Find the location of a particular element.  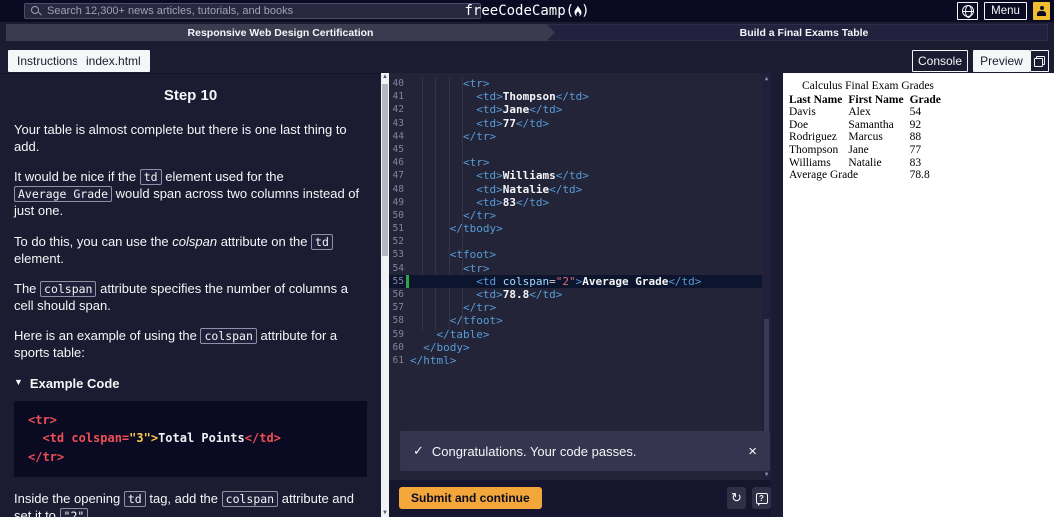

help-button: ? is located at coordinates (761, 498).